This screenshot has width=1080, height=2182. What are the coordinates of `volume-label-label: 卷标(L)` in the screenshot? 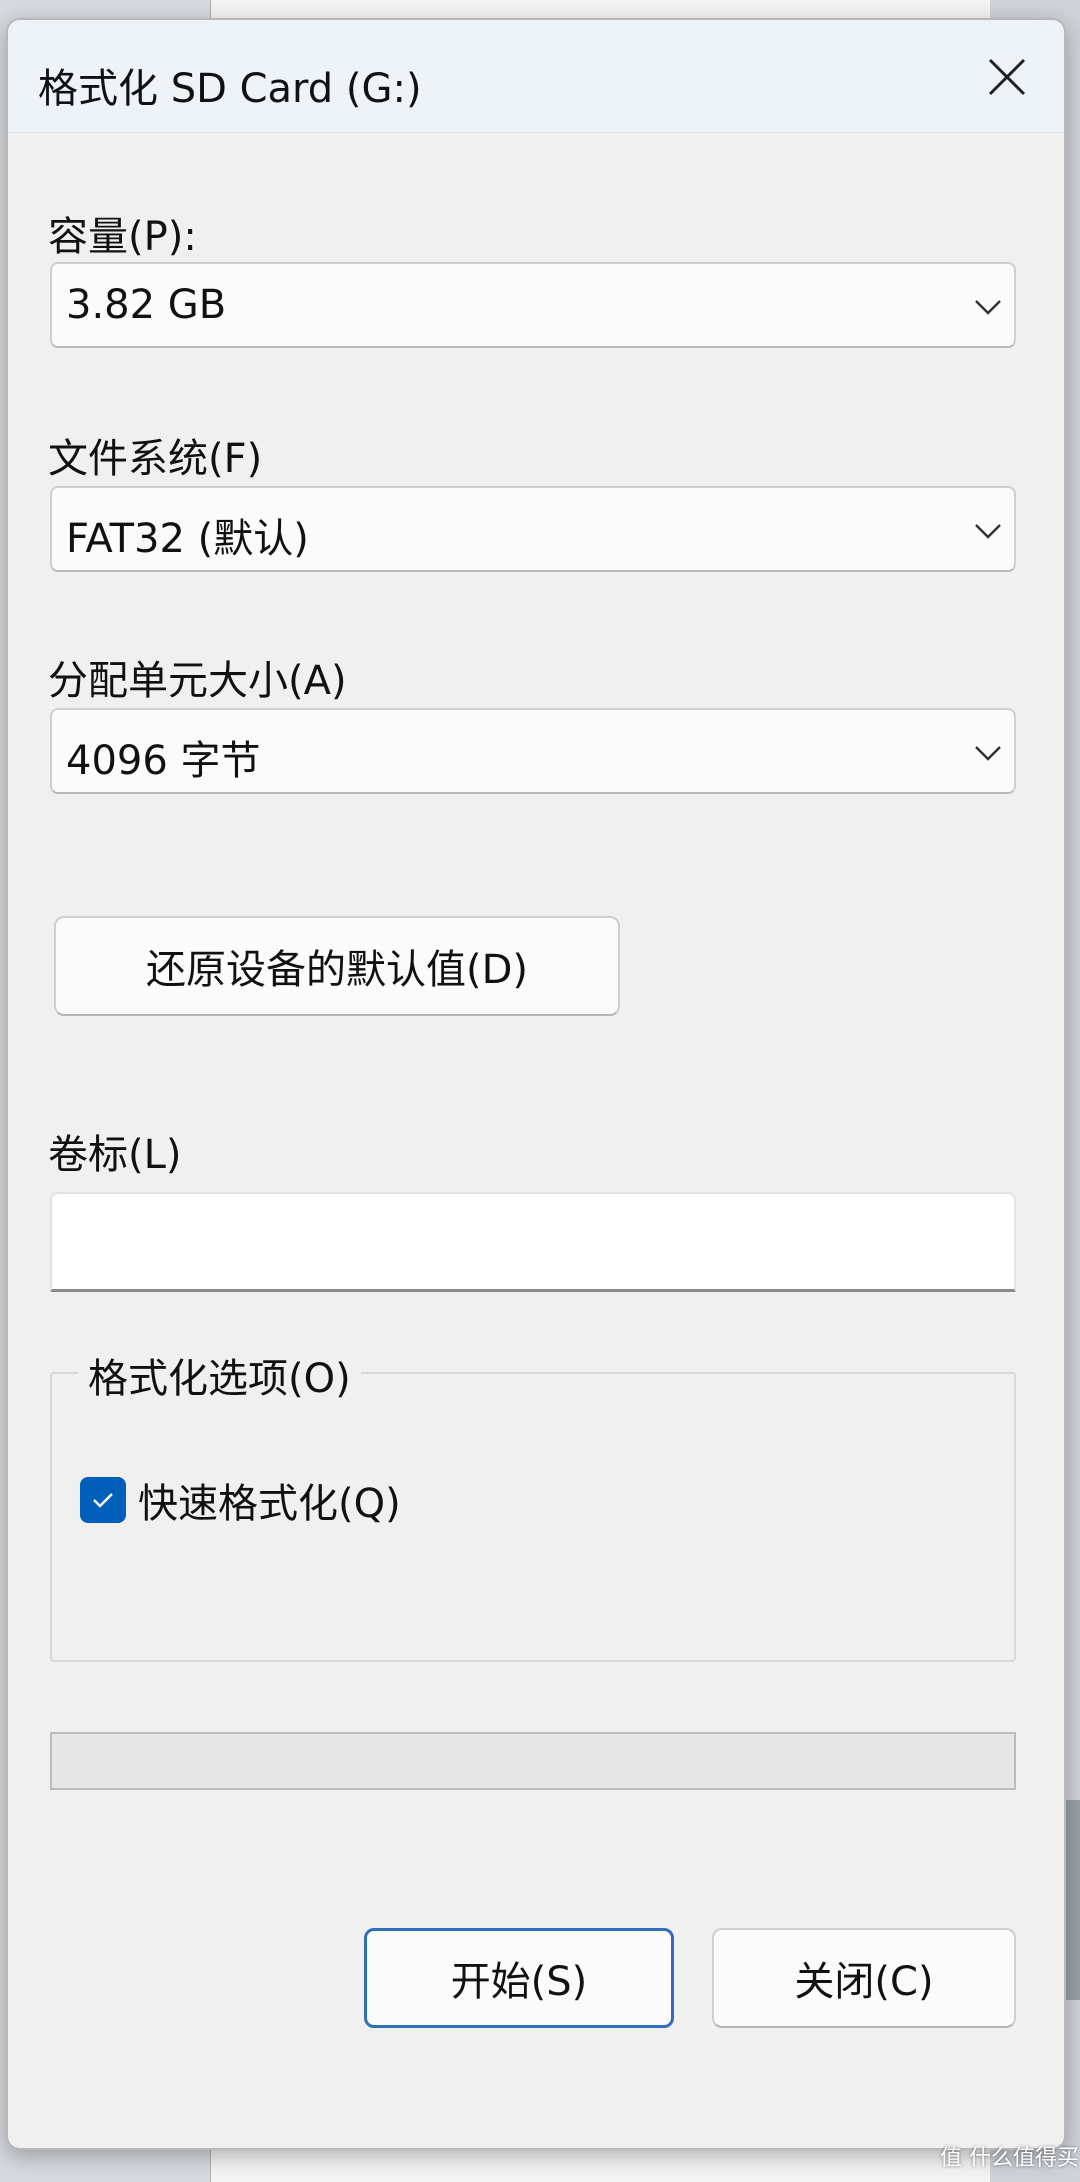 It's located at (115, 1155).